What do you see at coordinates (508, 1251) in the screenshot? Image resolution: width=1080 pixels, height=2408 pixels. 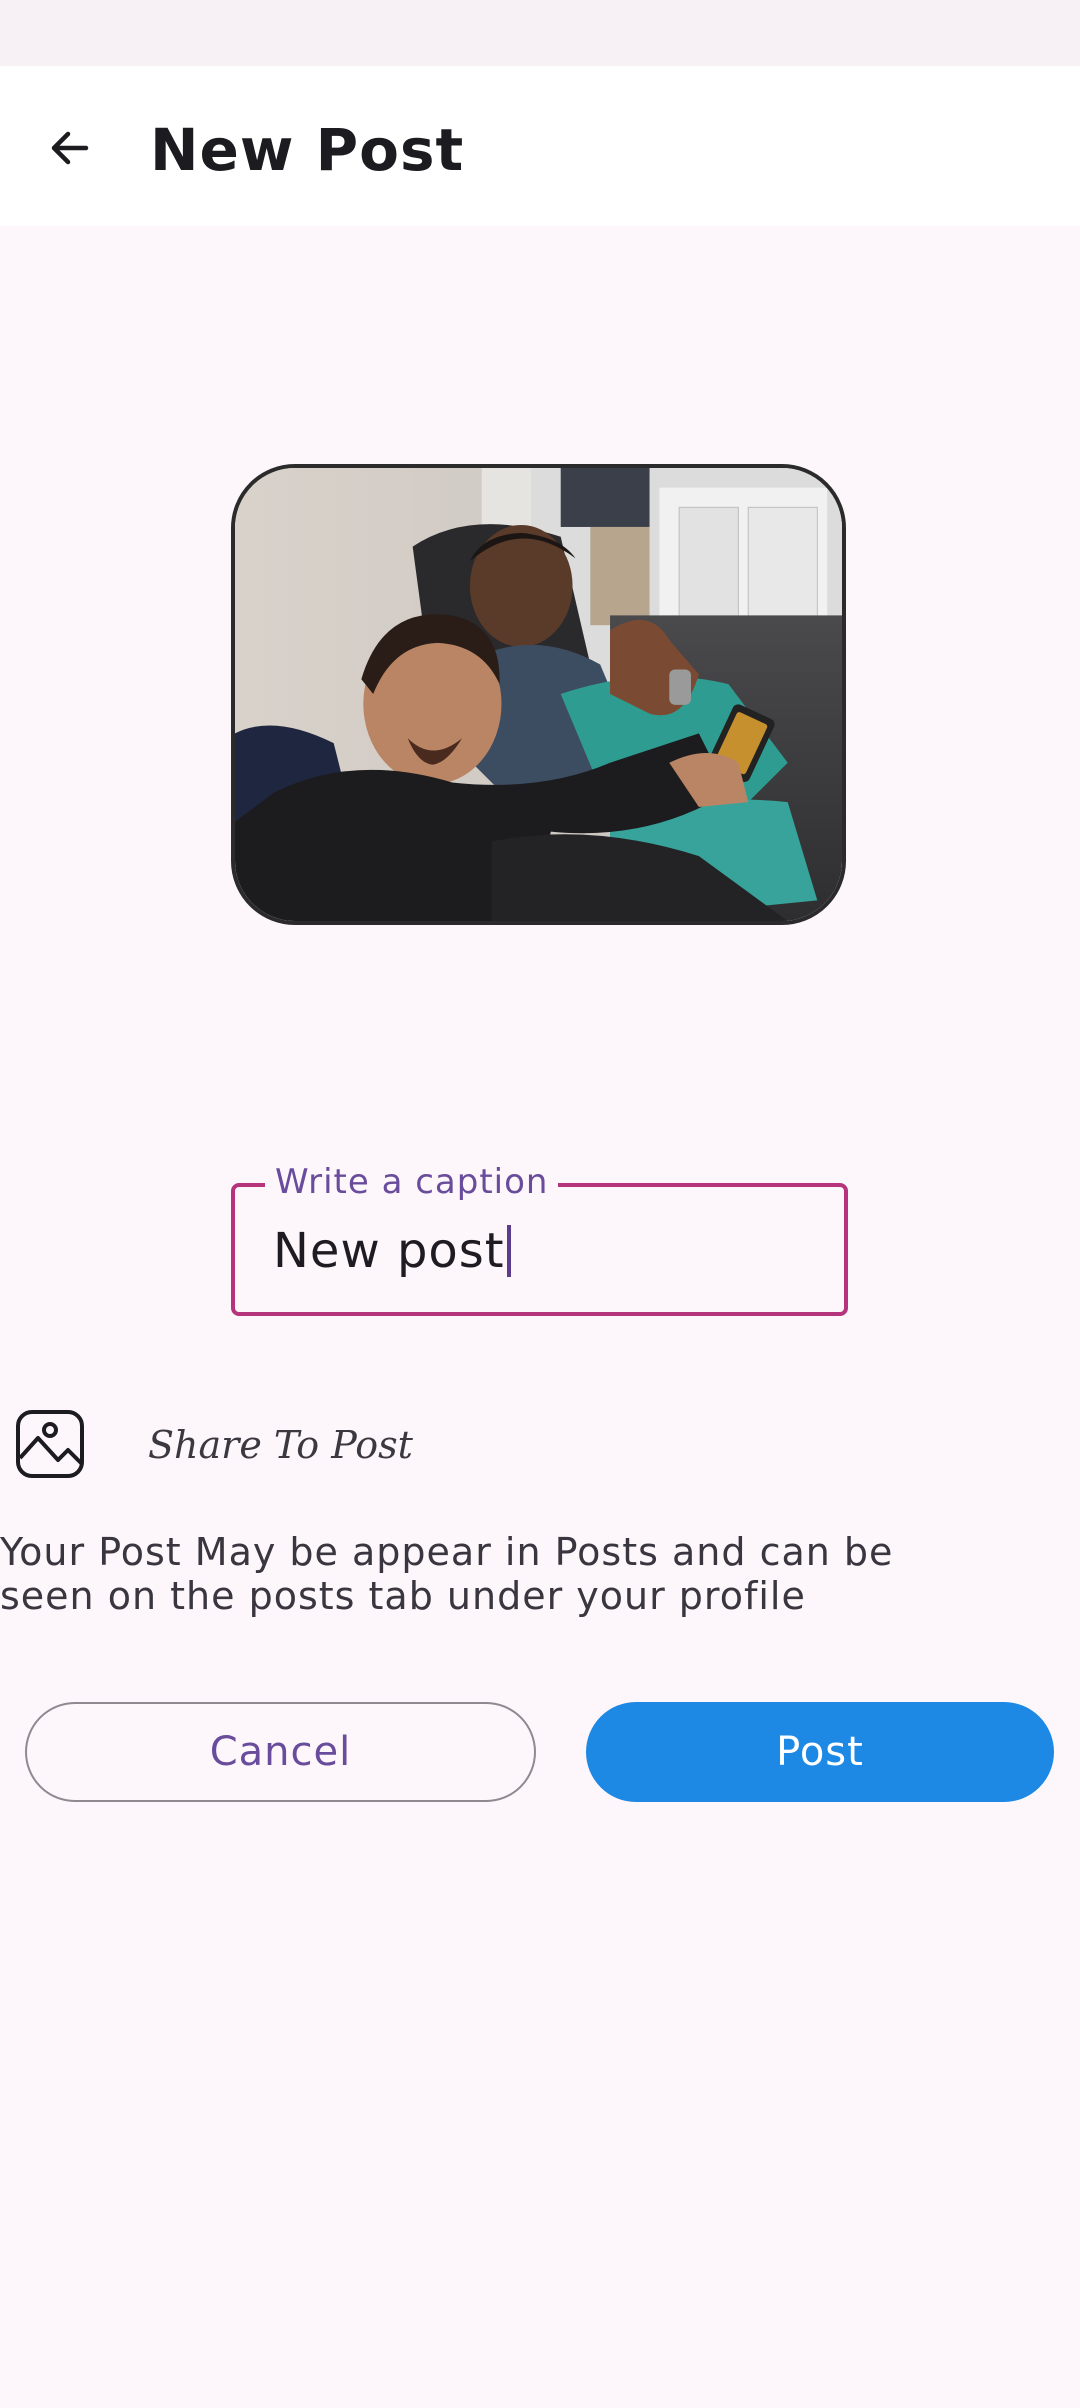 I see `text-cursor` at bounding box center [508, 1251].